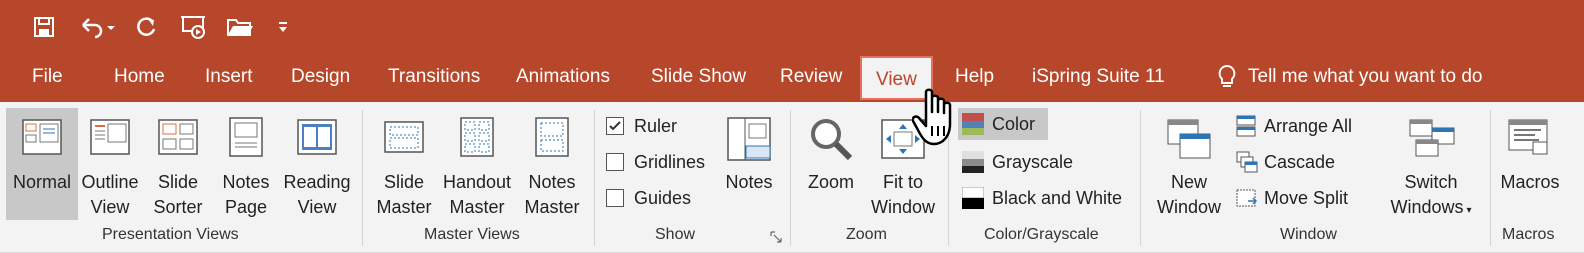 The height and width of the screenshot is (253, 1584). I want to click on lightbulb-icon, so click(1227, 77).